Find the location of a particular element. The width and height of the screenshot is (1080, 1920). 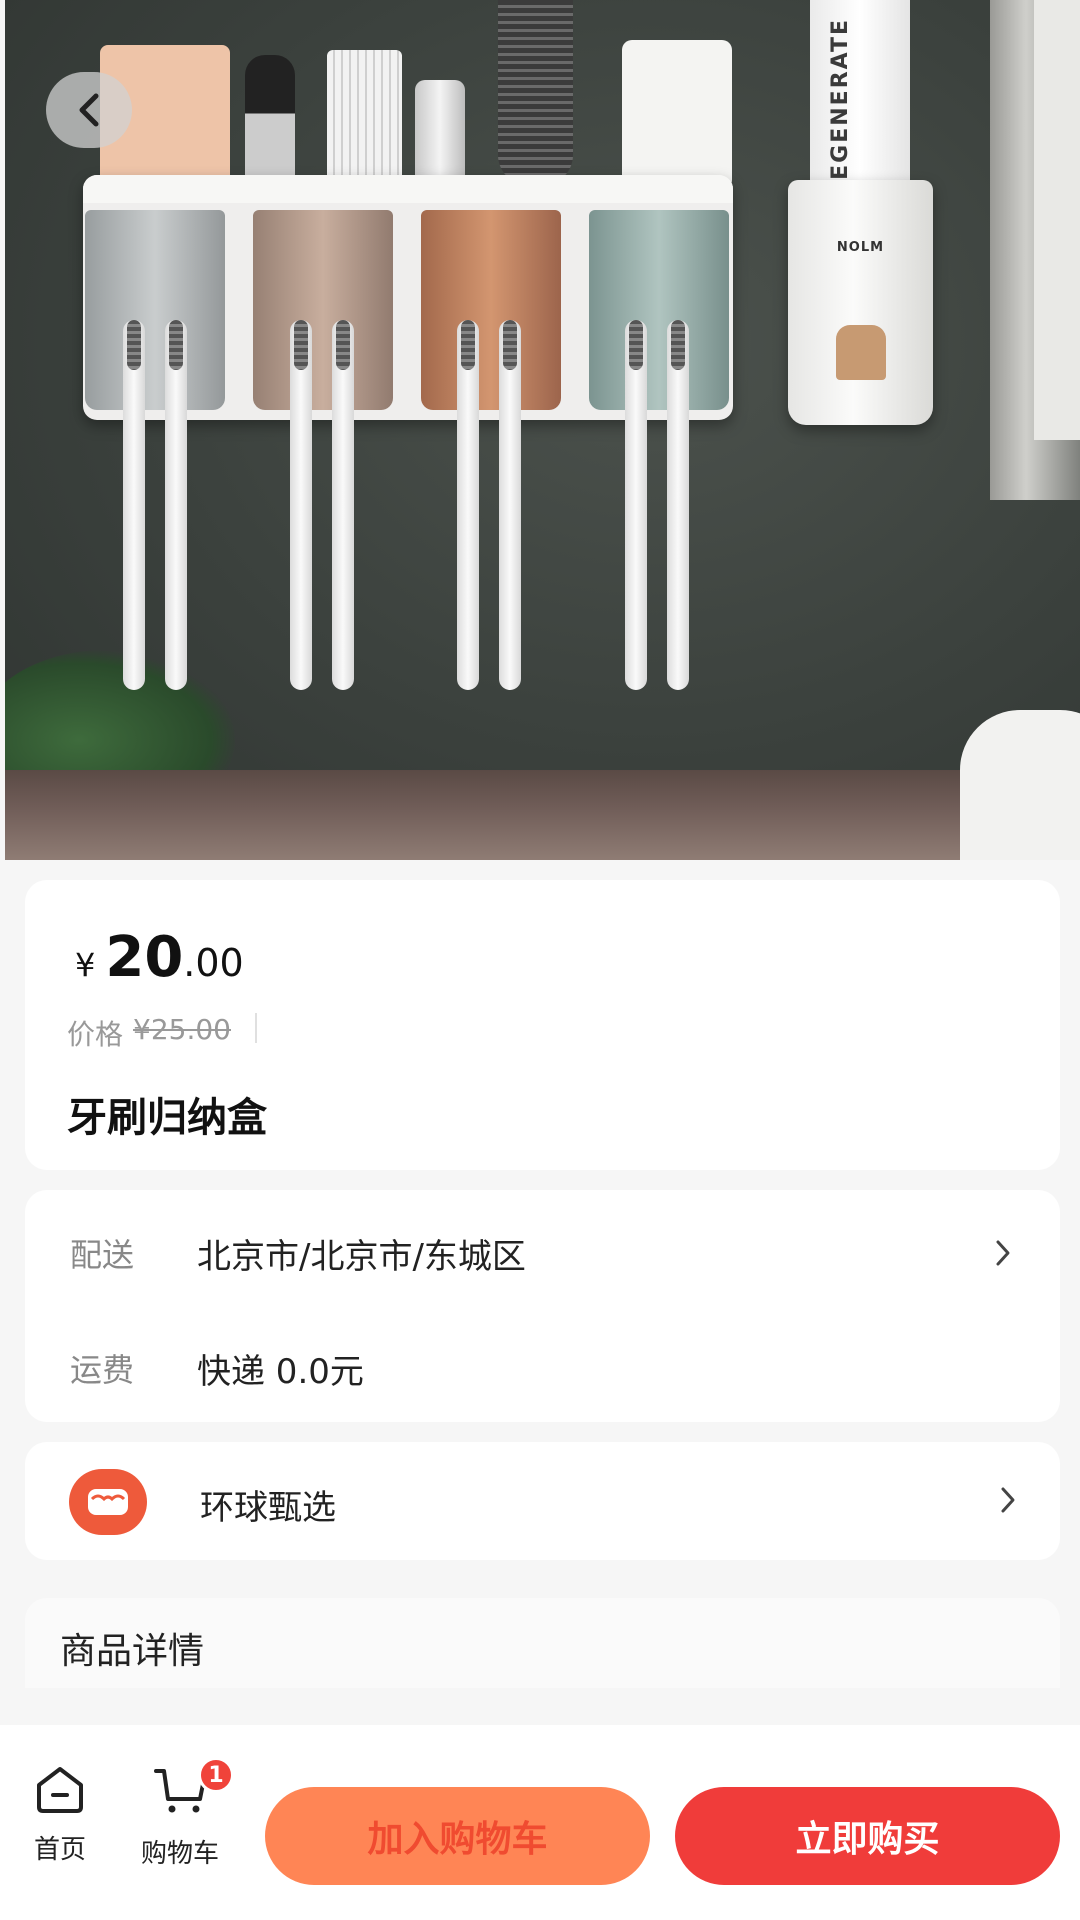

price-decimal: .00 is located at coordinates (213, 963).